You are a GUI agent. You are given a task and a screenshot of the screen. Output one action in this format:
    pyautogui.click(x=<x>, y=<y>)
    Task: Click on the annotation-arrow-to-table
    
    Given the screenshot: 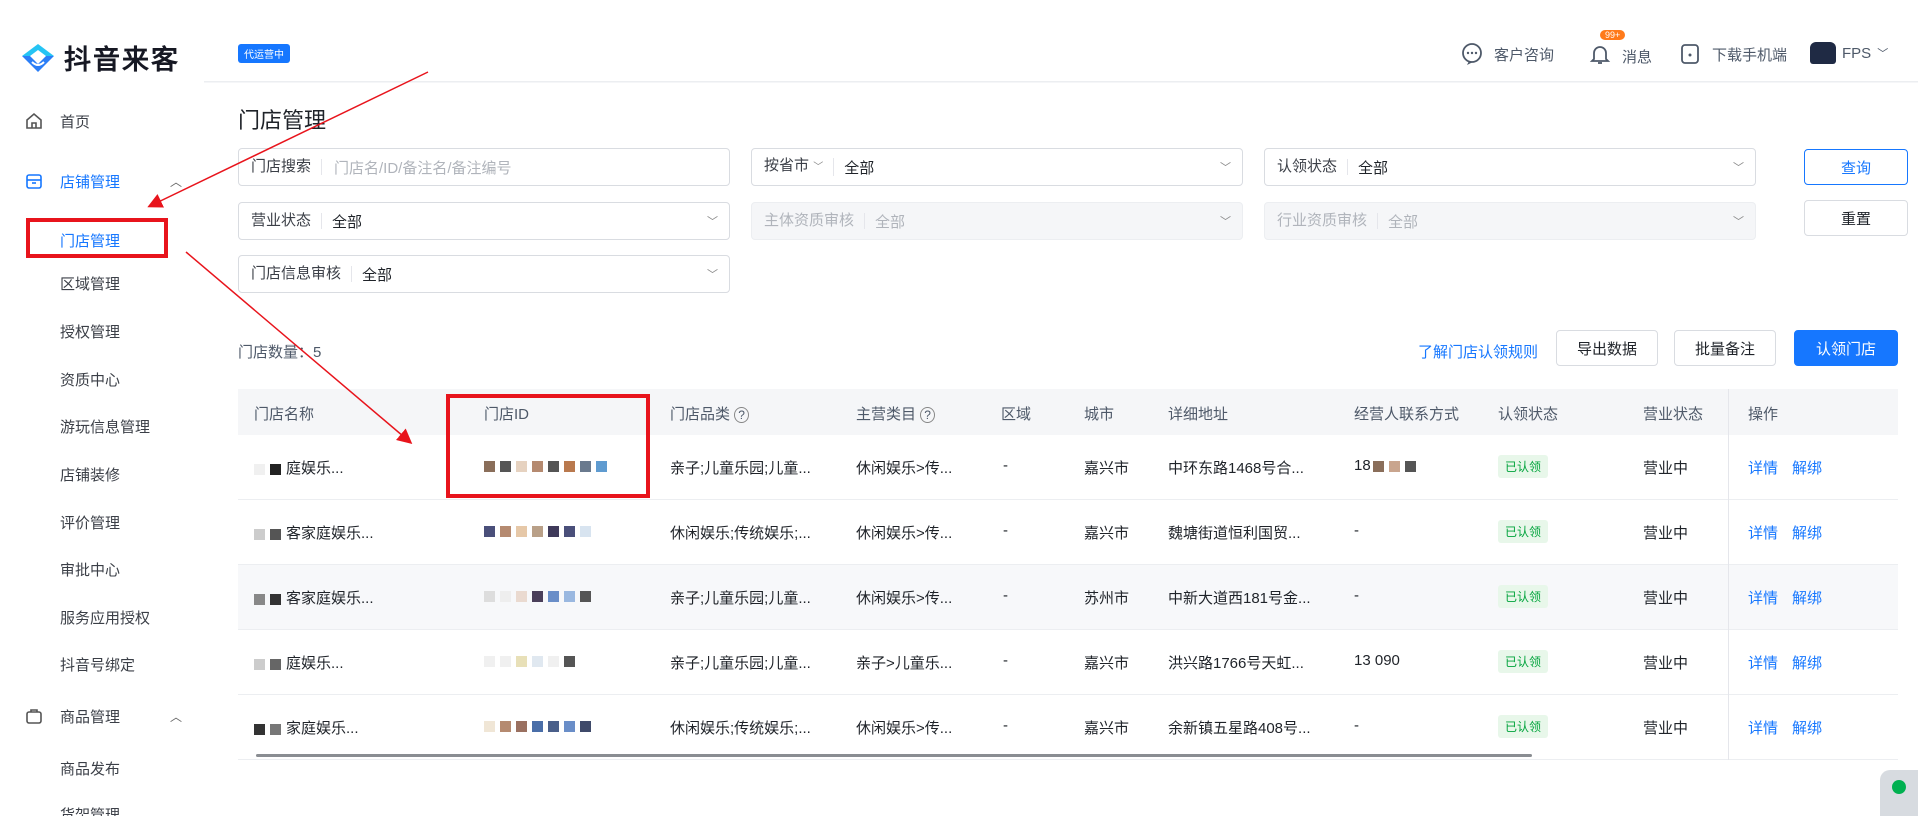 What is the action you would take?
    pyautogui.click(x=299, y=347)
    